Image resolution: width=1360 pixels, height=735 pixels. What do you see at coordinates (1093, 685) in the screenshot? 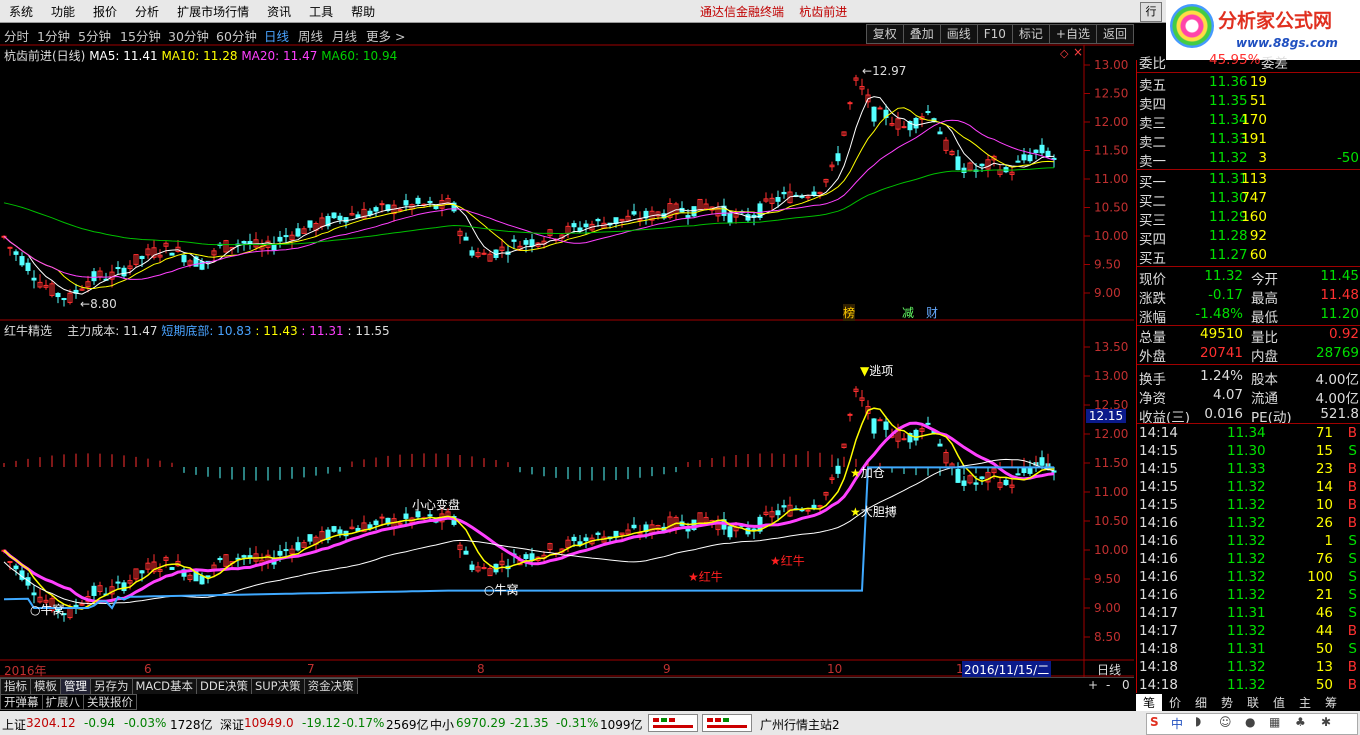
I see `zoom-in-button: +` at bounding box center [1093, 685].